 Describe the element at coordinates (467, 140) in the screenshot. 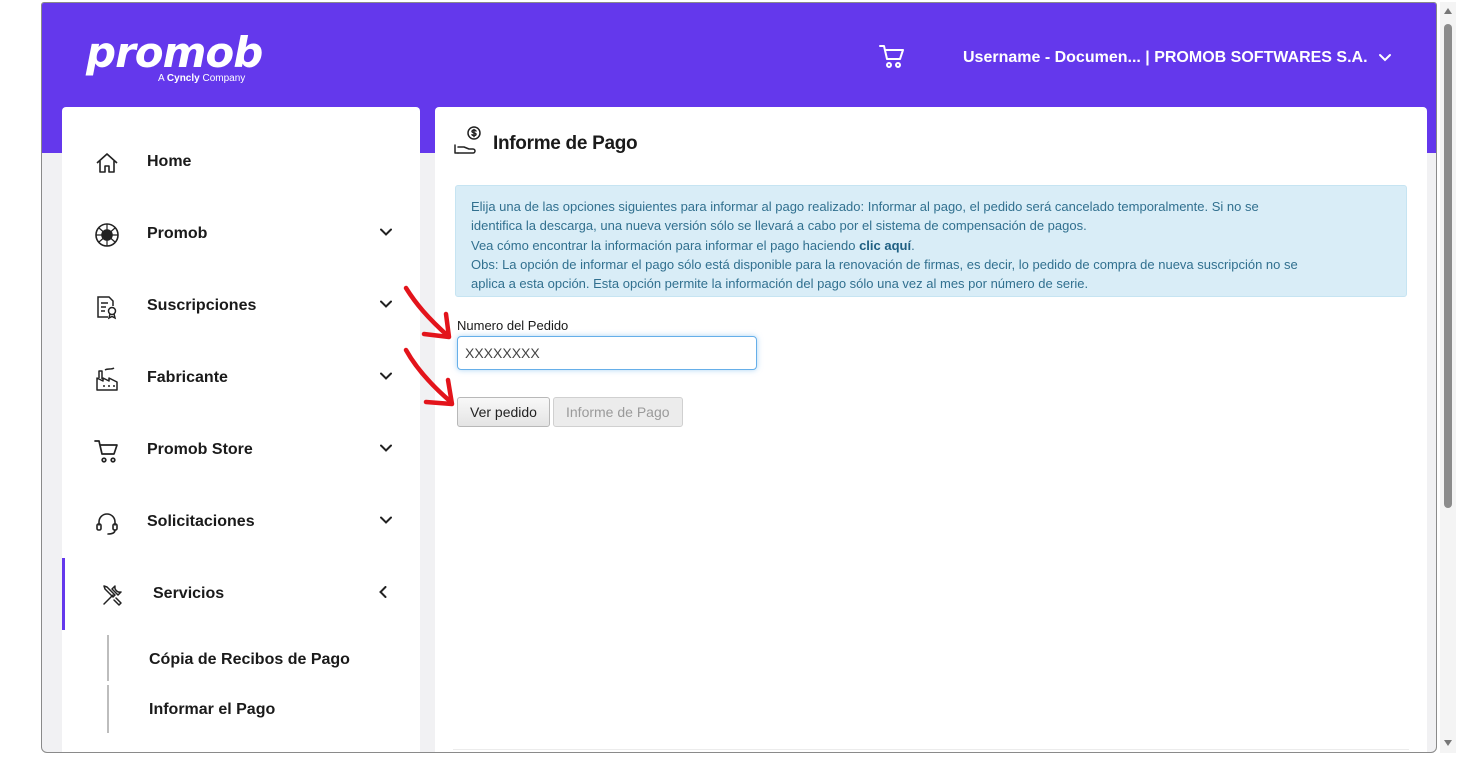

I see `payment-hand-icon` at that location.